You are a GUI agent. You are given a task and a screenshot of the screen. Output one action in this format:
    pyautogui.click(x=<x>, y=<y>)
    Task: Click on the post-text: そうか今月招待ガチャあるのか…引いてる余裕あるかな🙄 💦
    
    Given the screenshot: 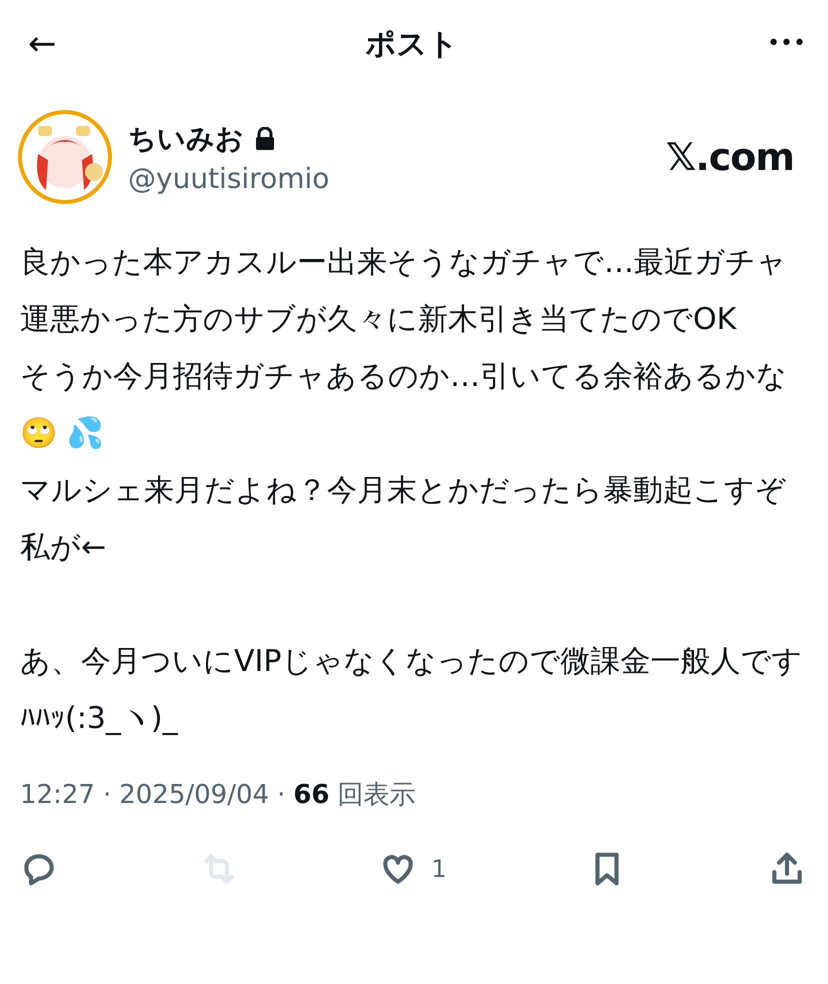 What is the action you would take?
    pyautogui.click(x=404, y=405)
    